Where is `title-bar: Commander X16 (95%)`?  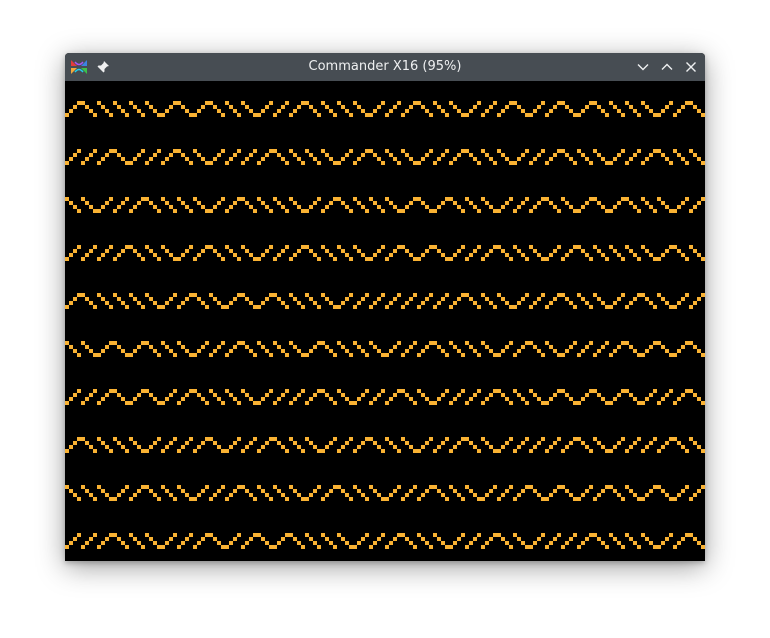
title-bar: Commander X16 (95%) is located at coordinates (385, 67).